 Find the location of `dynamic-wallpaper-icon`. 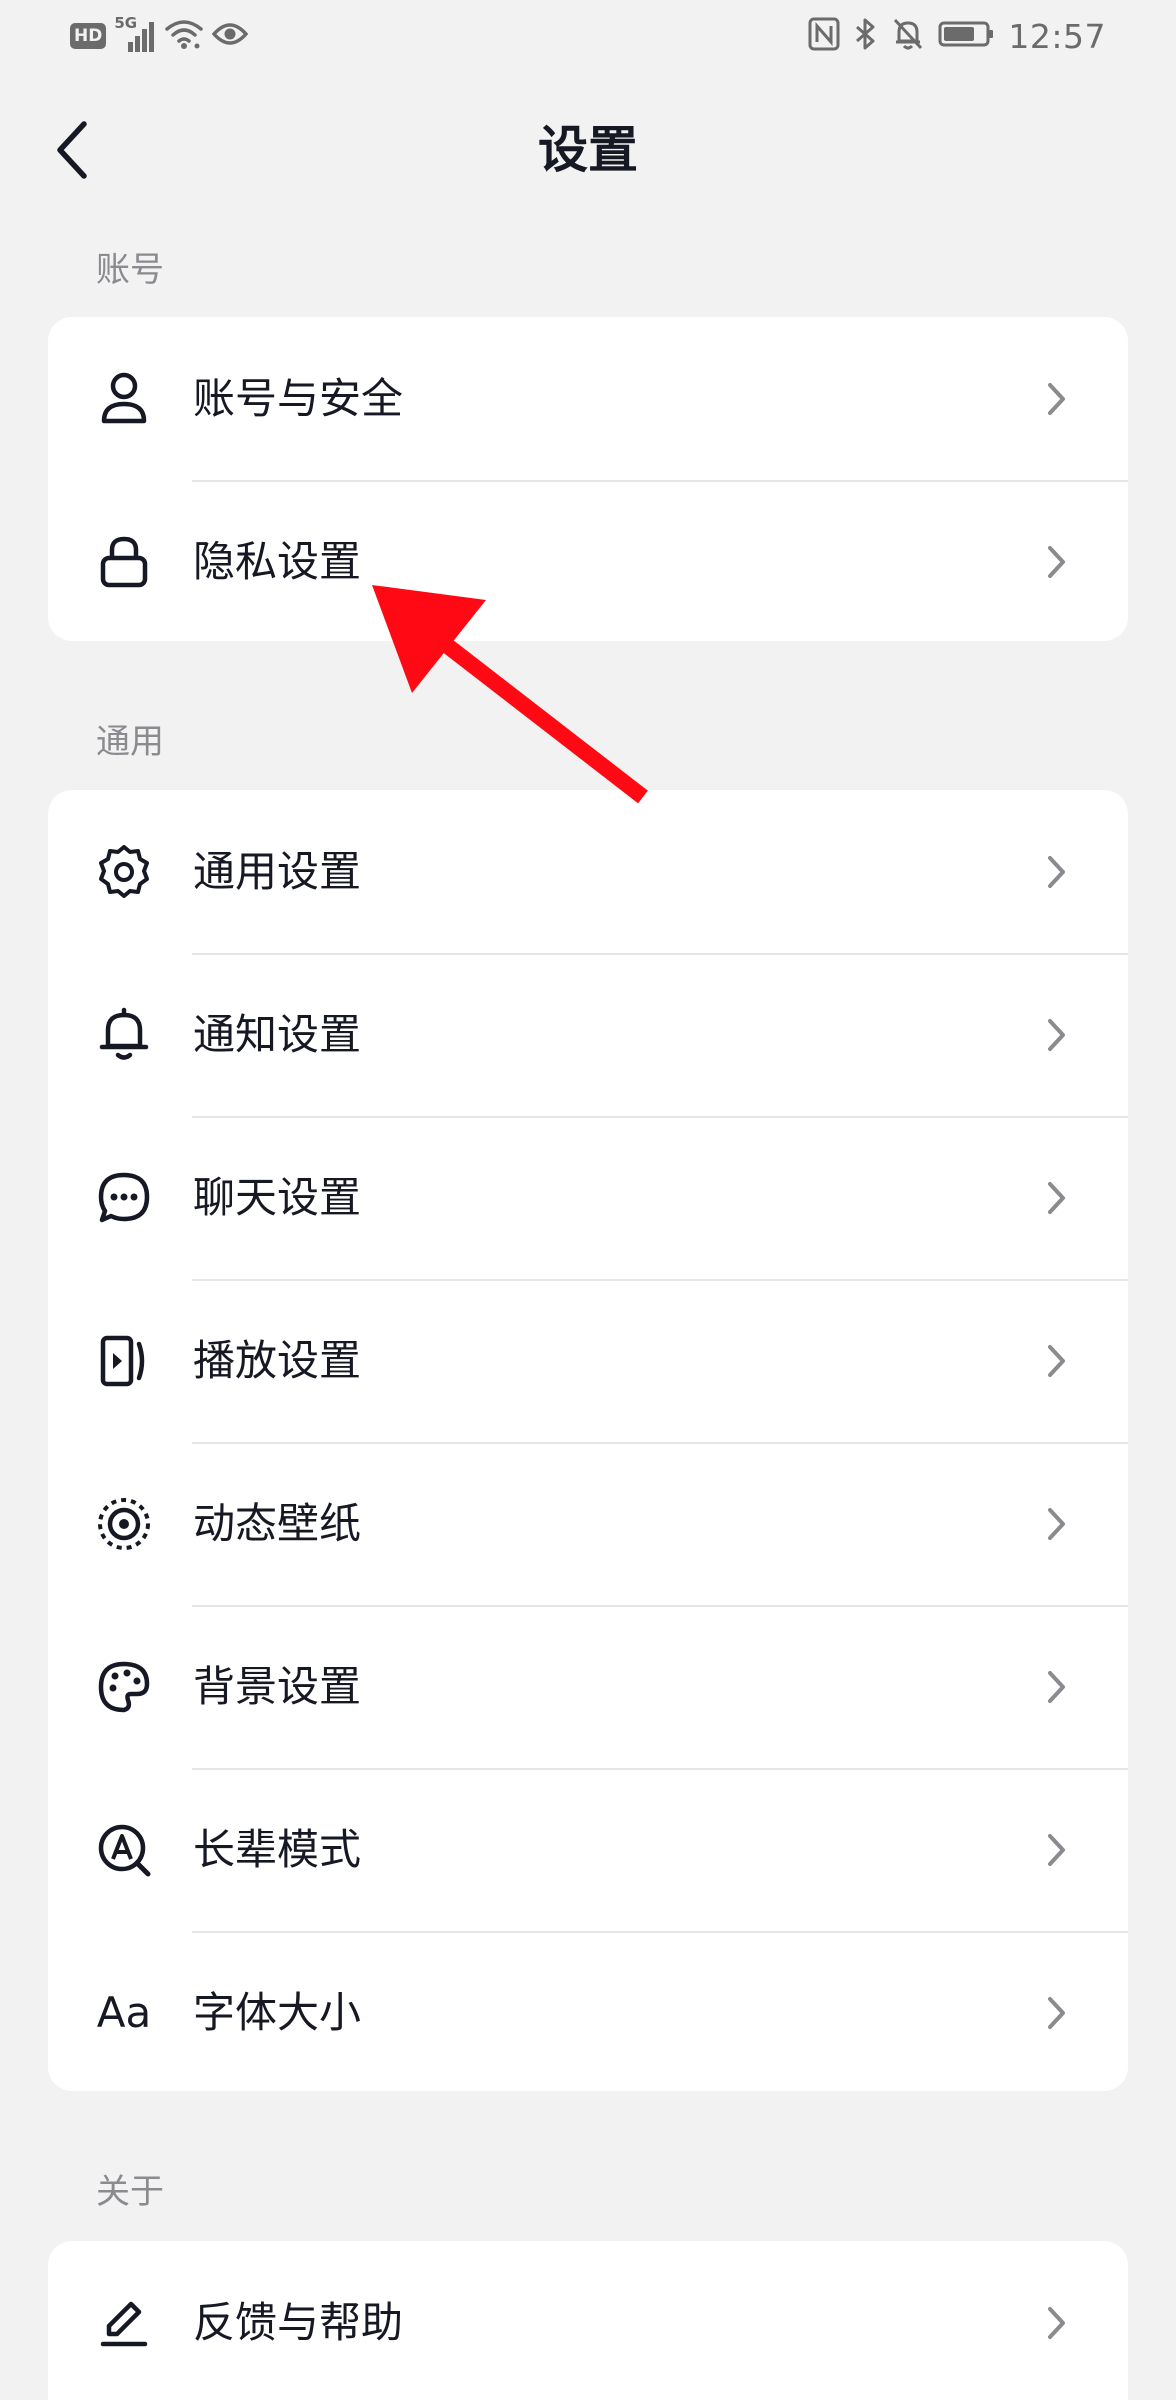

dynamic-wallpaper-icon is located at coordinates (124, 1524).